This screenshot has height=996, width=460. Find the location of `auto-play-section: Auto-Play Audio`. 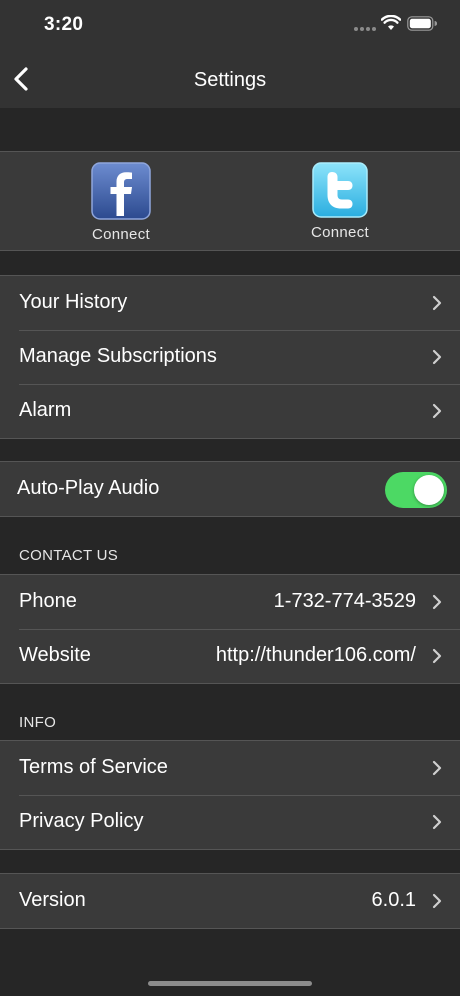

auto-play-section: Auto-Play Audio is located at coordinates (230, 489).